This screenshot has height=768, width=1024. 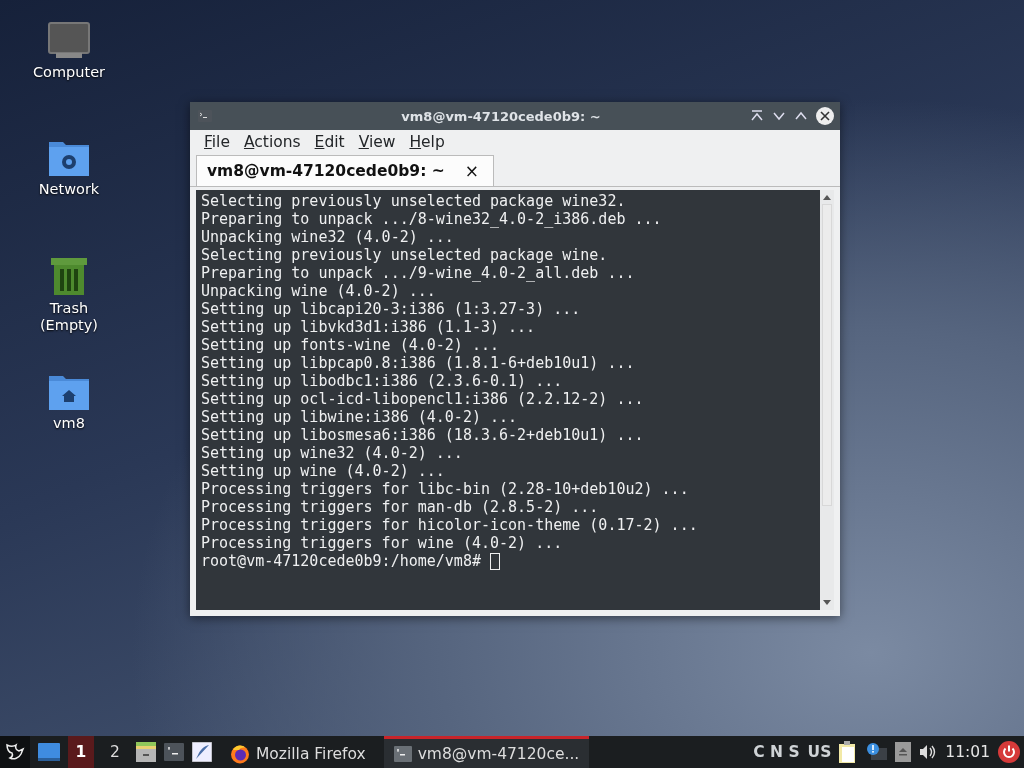 I want to click on minimize-icon, so click(x=779, y=116).